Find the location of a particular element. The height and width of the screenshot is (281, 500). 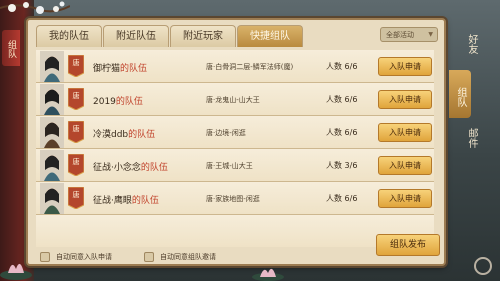

nav-friends: 好友 is located at coordinates (469, 44).